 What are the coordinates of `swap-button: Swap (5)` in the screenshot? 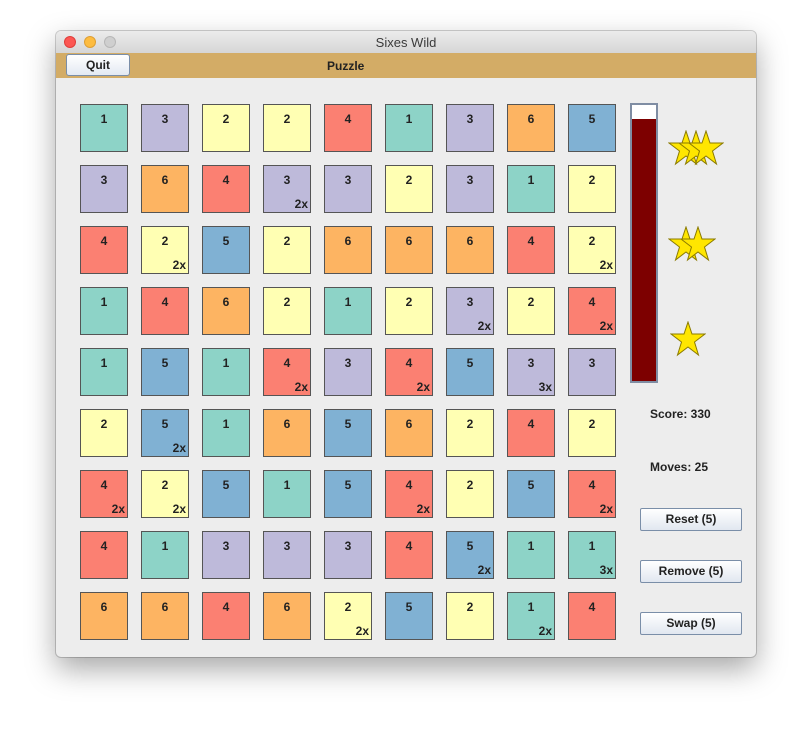 It's located at (691, 623).